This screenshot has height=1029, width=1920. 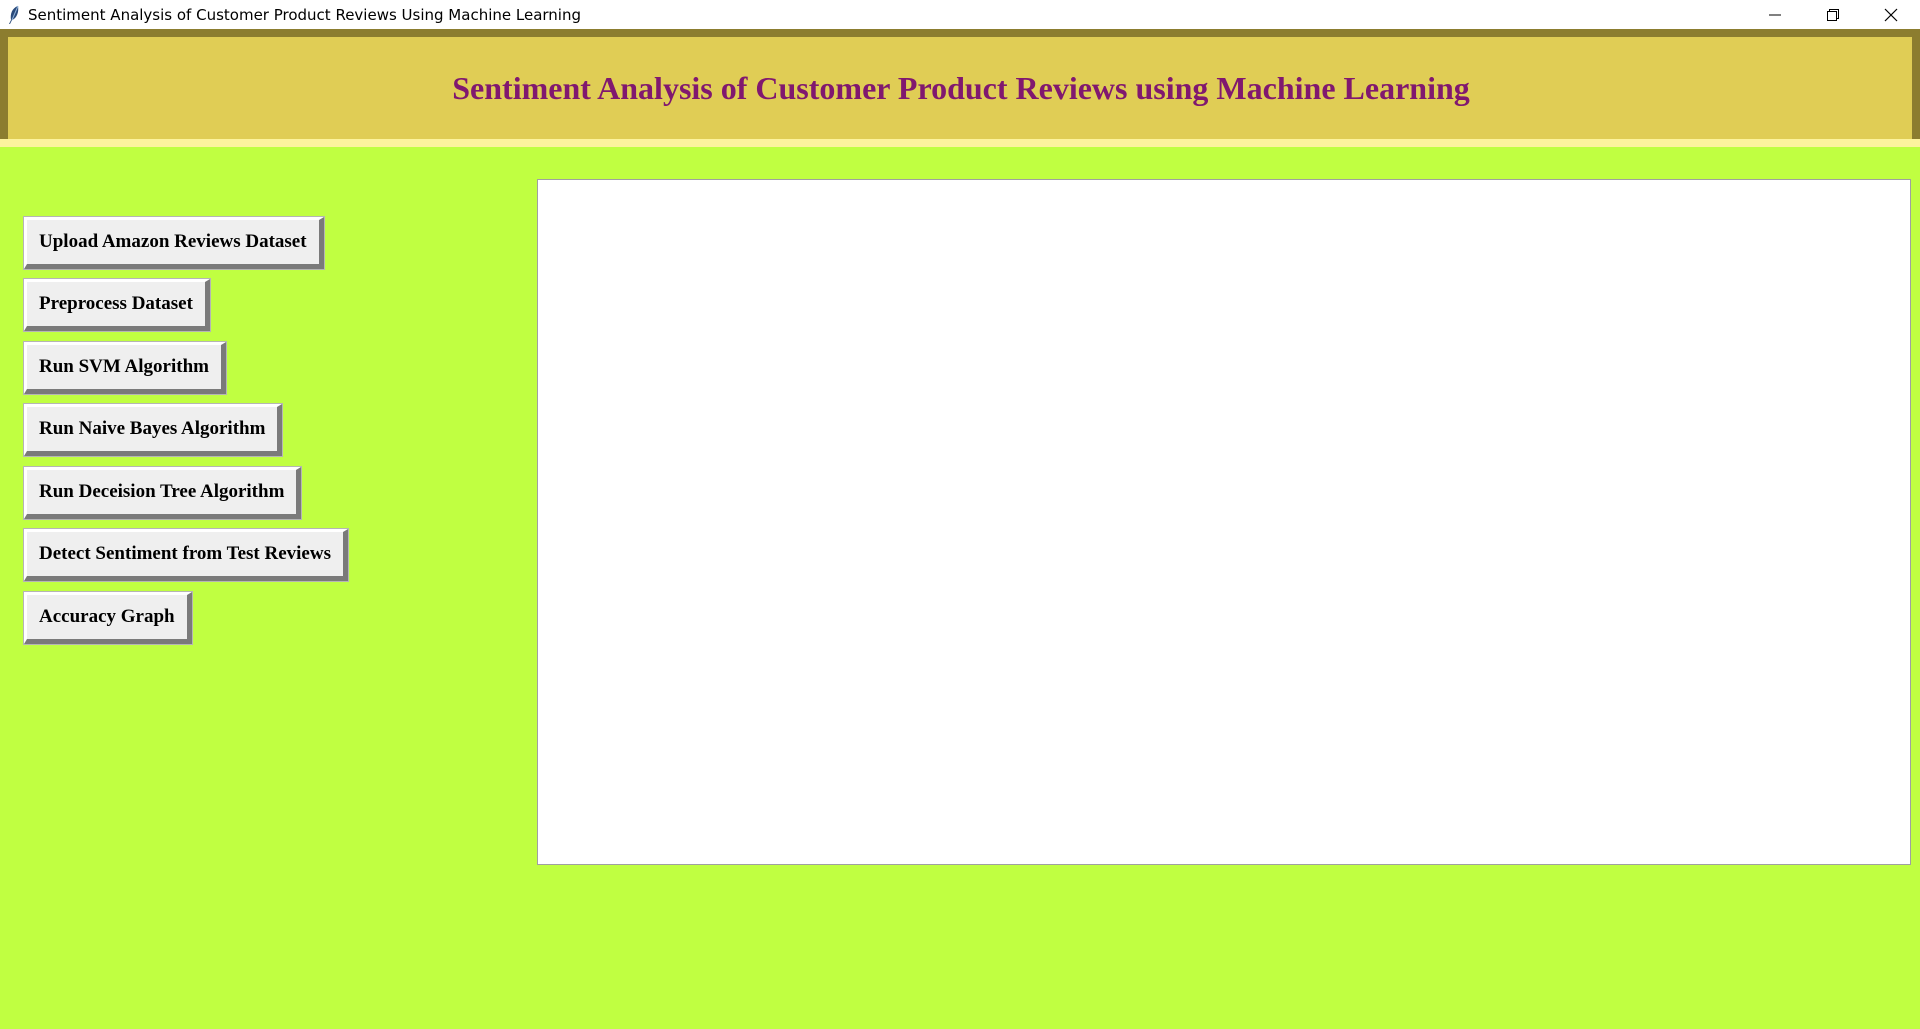 What do you see at coordinates (153, 430) in the screenshot?
I see `run-naive-bayes-button: Run Naive Bayes Algorithm` at bounding box center [153, 430].